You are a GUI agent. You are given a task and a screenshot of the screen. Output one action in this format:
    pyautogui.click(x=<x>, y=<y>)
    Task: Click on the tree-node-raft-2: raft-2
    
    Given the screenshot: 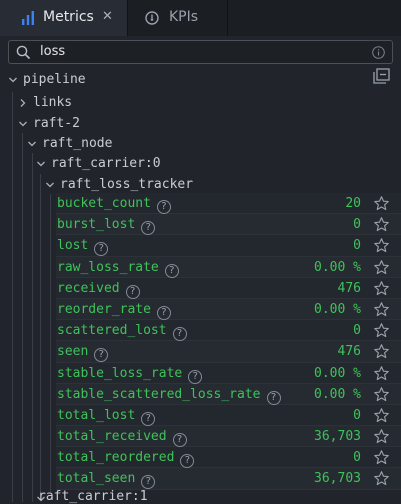 What is the action you would take?
    pyautogui.click(x=56, y=123)
    